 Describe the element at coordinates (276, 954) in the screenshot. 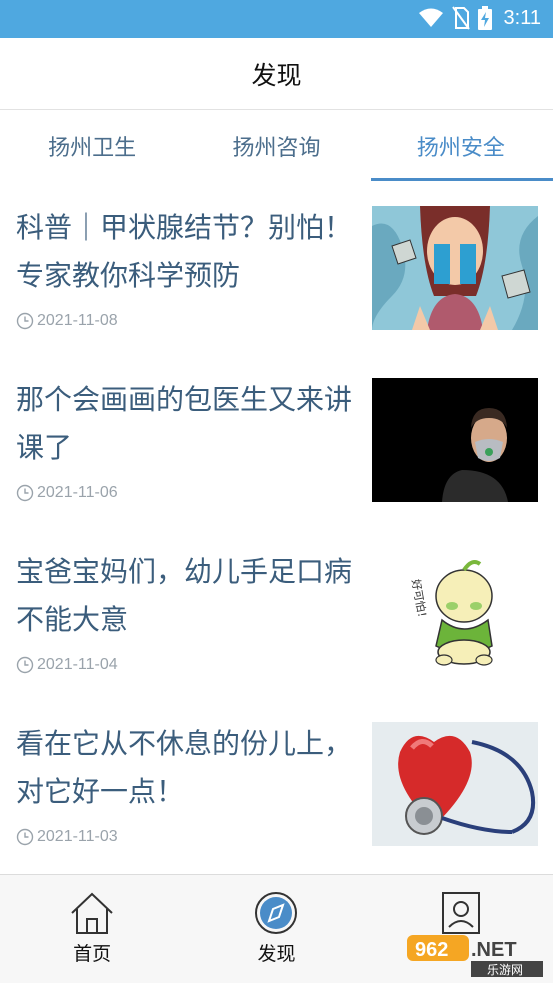

I see `nav-discover-label: 发现` at that location.